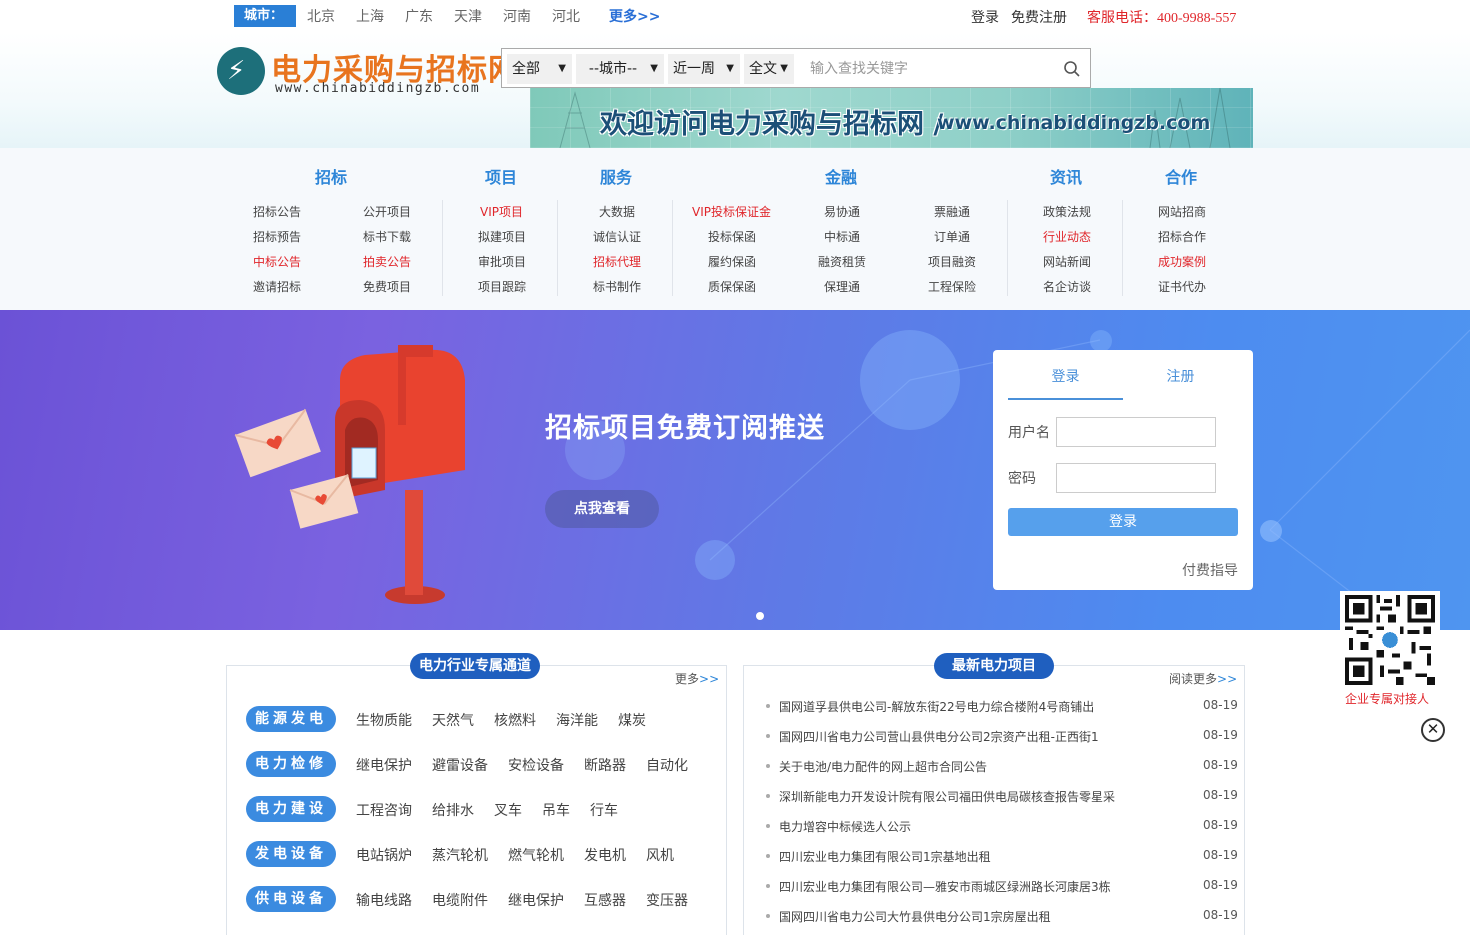  Describe the element at coordinates (605, 765) in the screenshot. I see `category-item: 断路器` at that location.